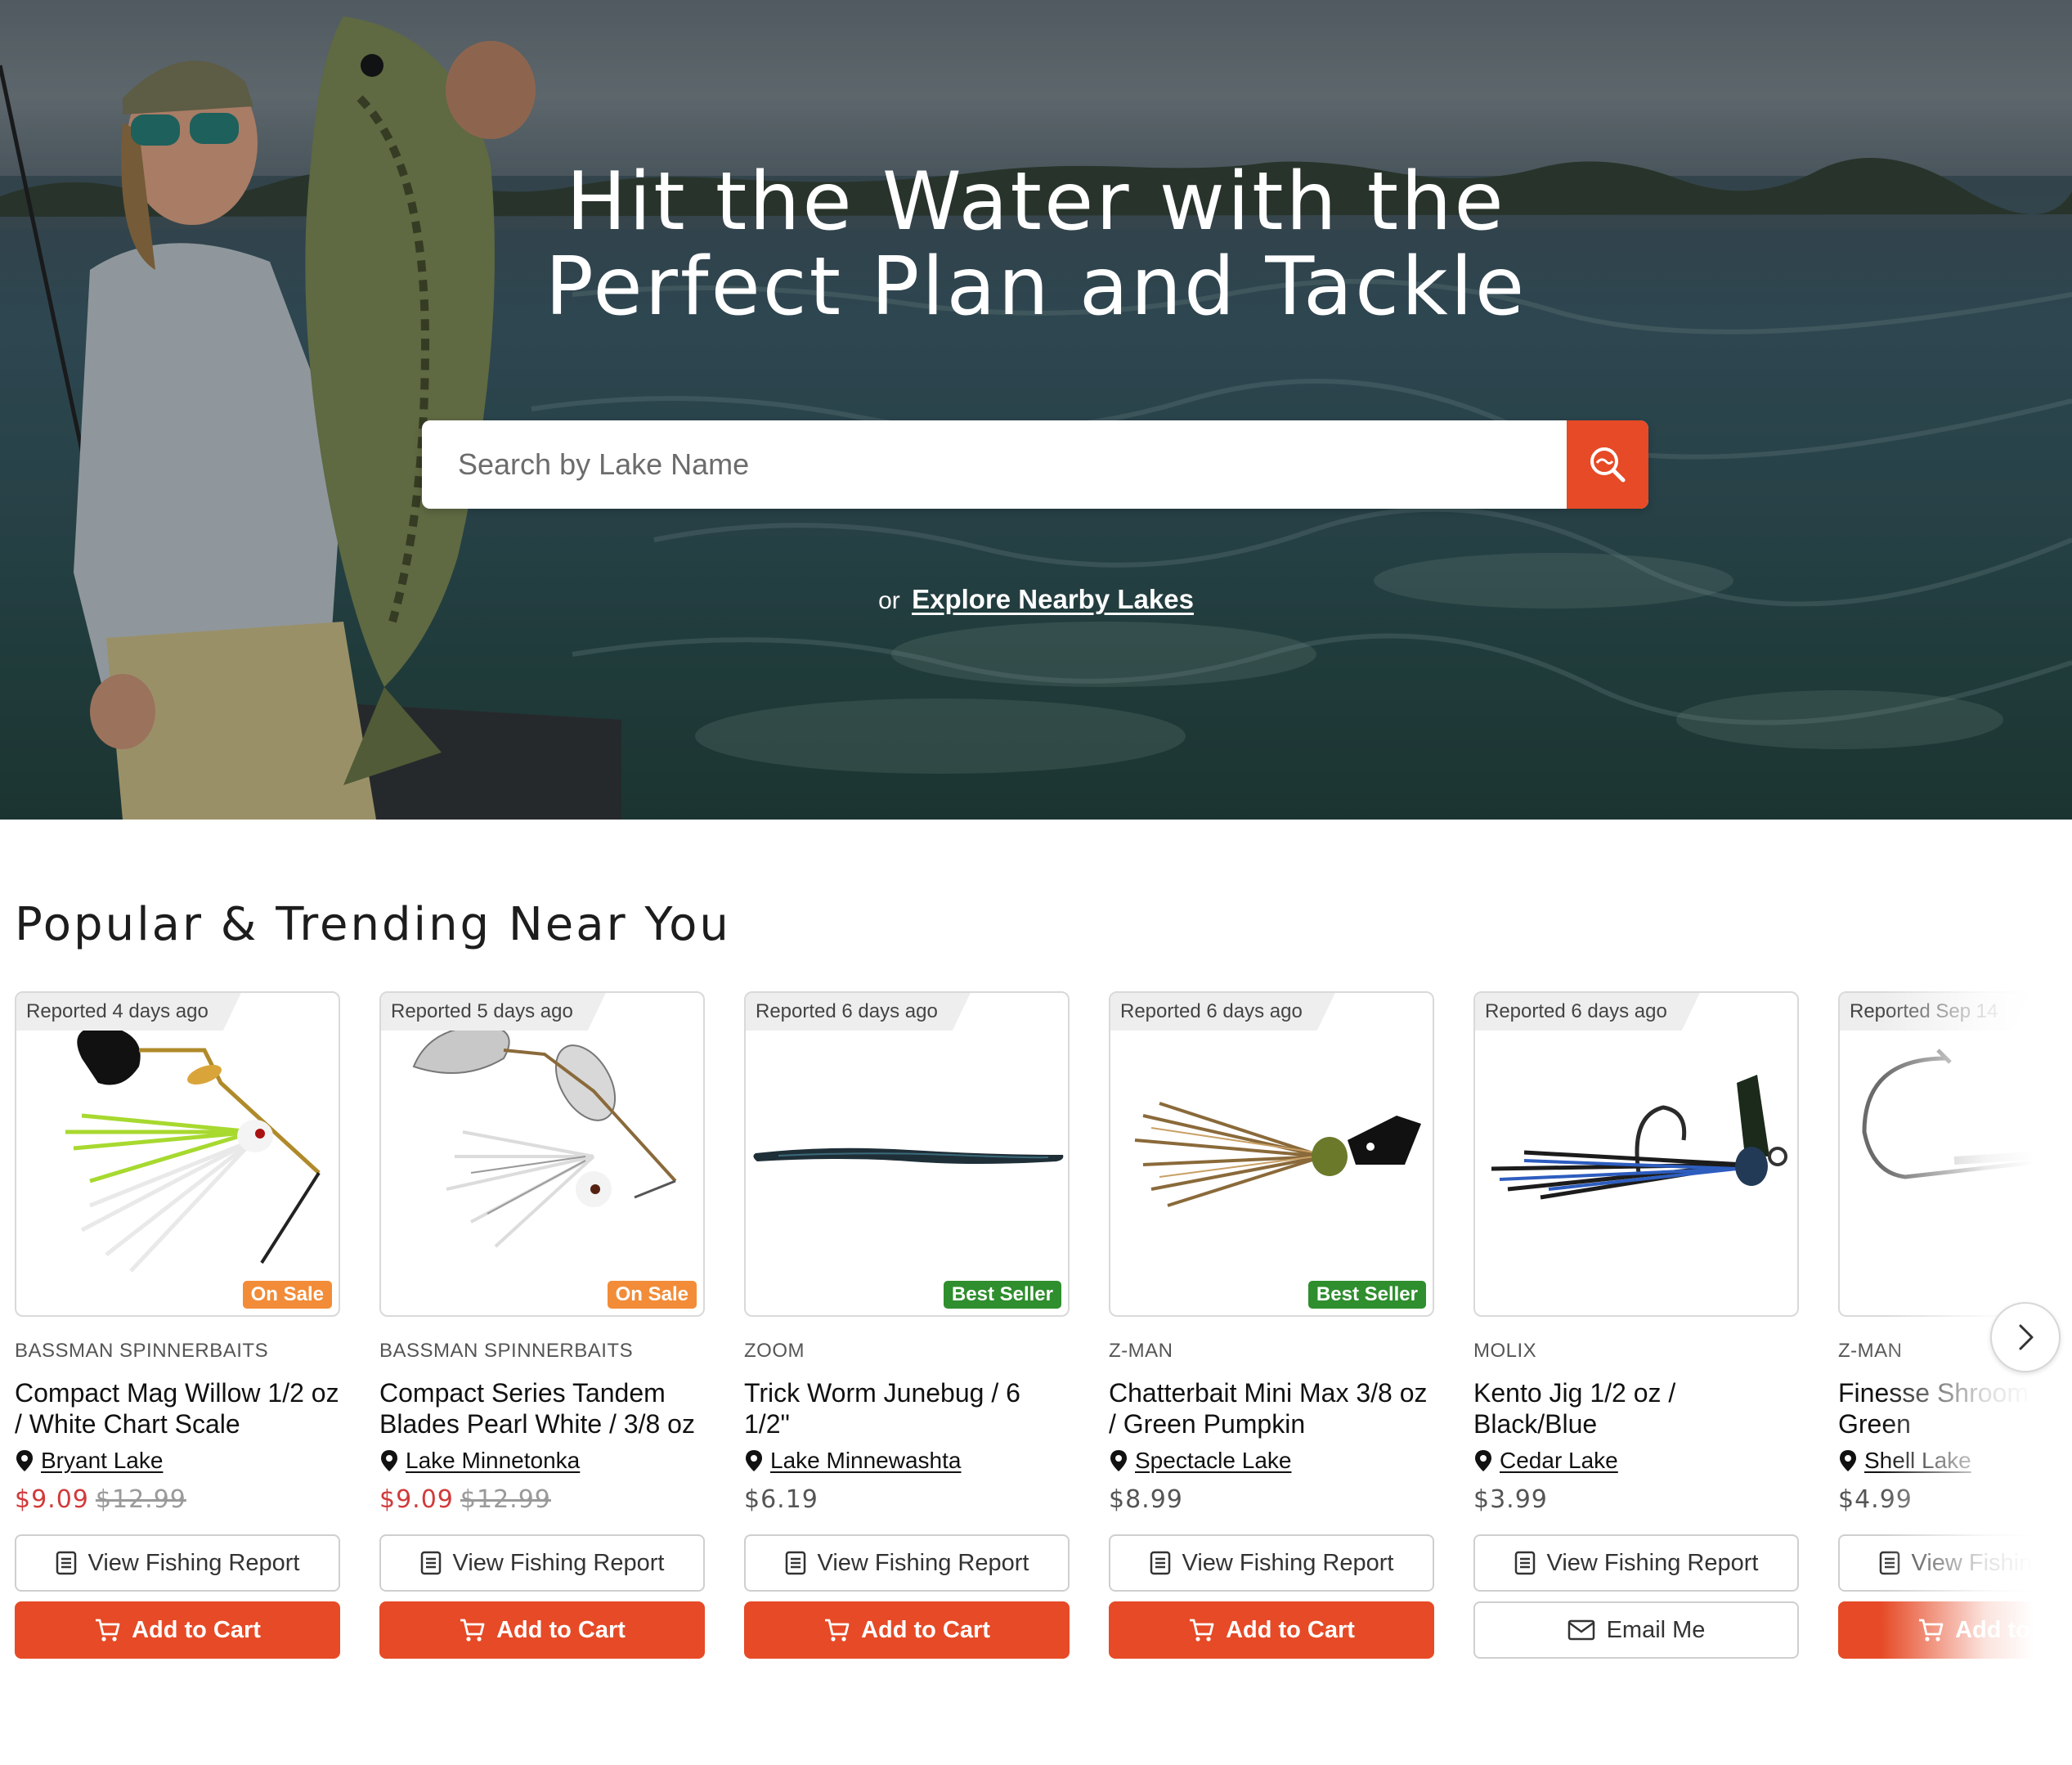 The image size is (2072, 1765). What do you see at coordinates (1935, 1012) in the screenshot?
I see `reported-tag: Reported Sep 14` at bounding box center [1935, 1012].